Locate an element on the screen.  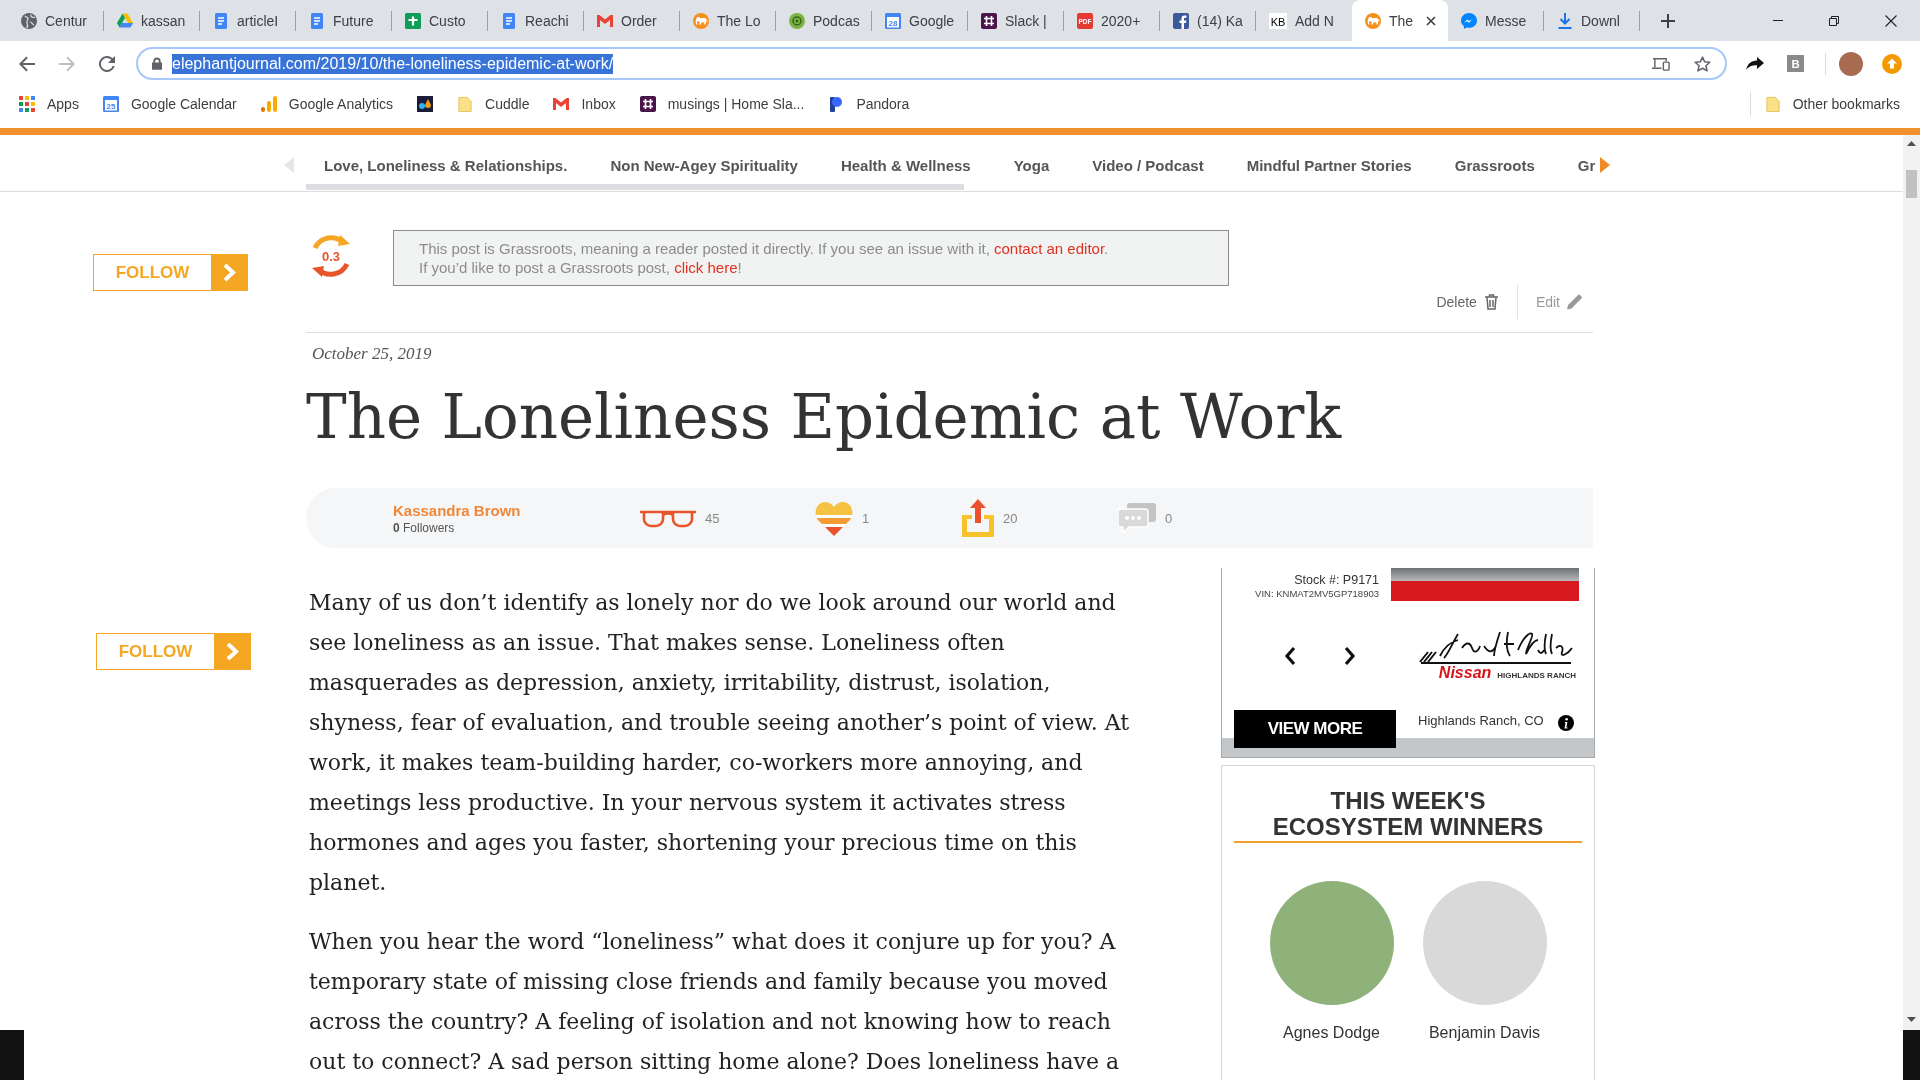
browser-tab: (14) Ka is located at coordinates (1208, 20).